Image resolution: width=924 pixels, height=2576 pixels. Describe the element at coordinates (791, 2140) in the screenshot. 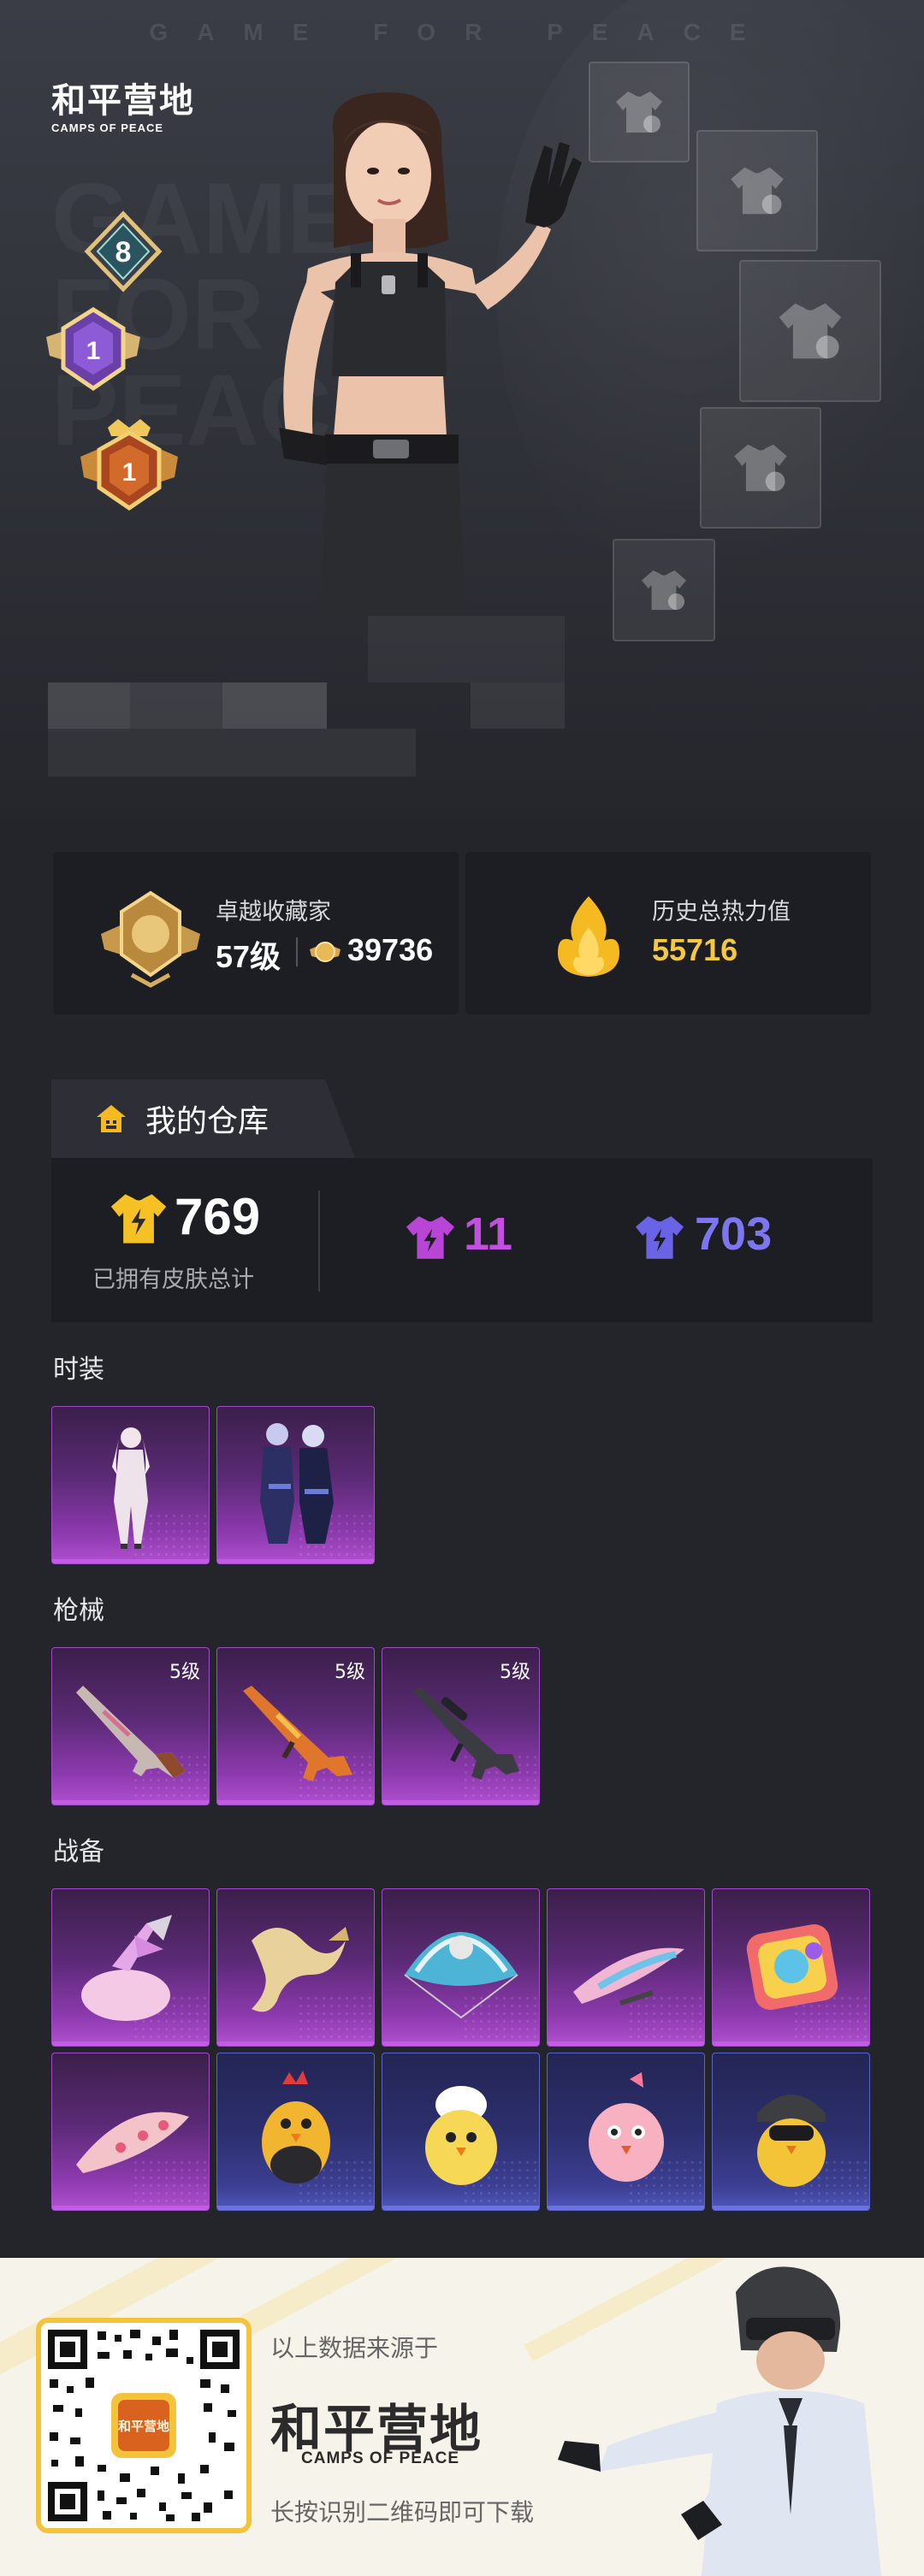

I see `chicken-helmet-icon` at that location.